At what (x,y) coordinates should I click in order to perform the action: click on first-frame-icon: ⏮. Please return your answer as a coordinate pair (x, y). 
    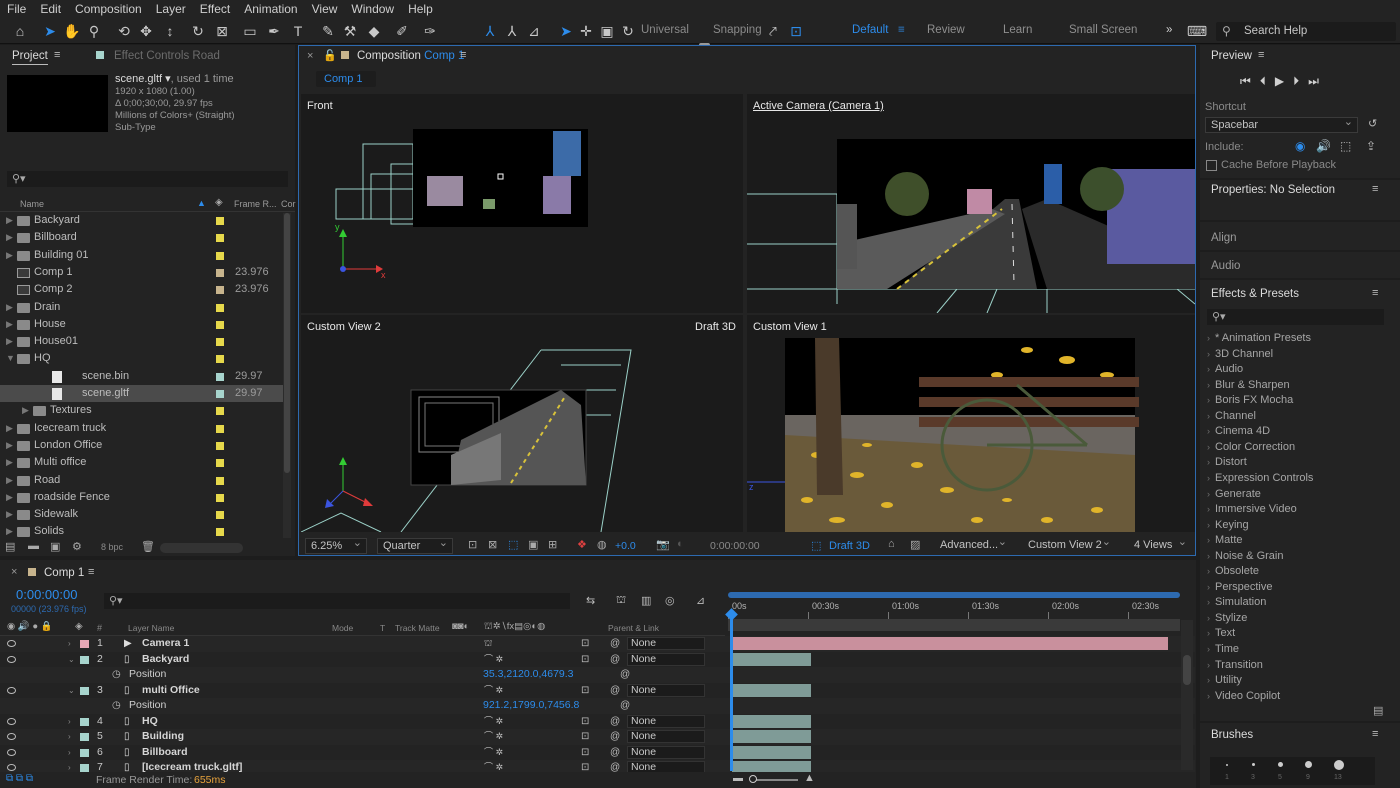
    Looking at the image, I should click on (1250, 81).